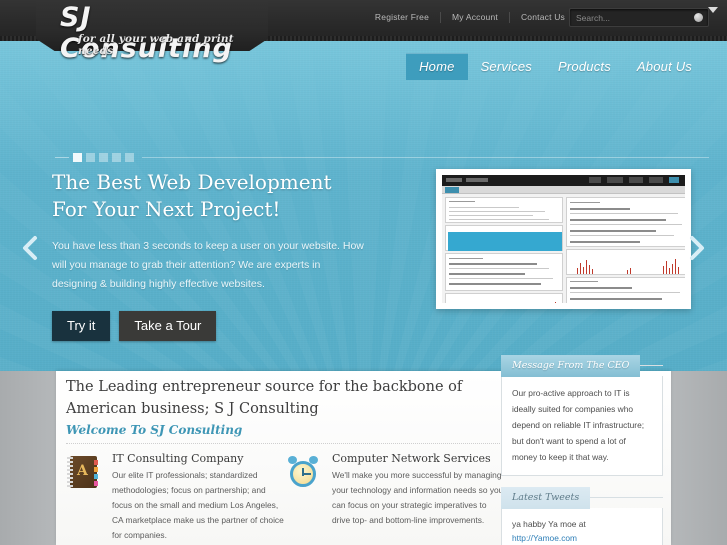 The height and width of the screenshot is (545, 727). Describe the element at coordinates (403, 17) in the screenshot. I see `link-register-free: Register Free` at that location.